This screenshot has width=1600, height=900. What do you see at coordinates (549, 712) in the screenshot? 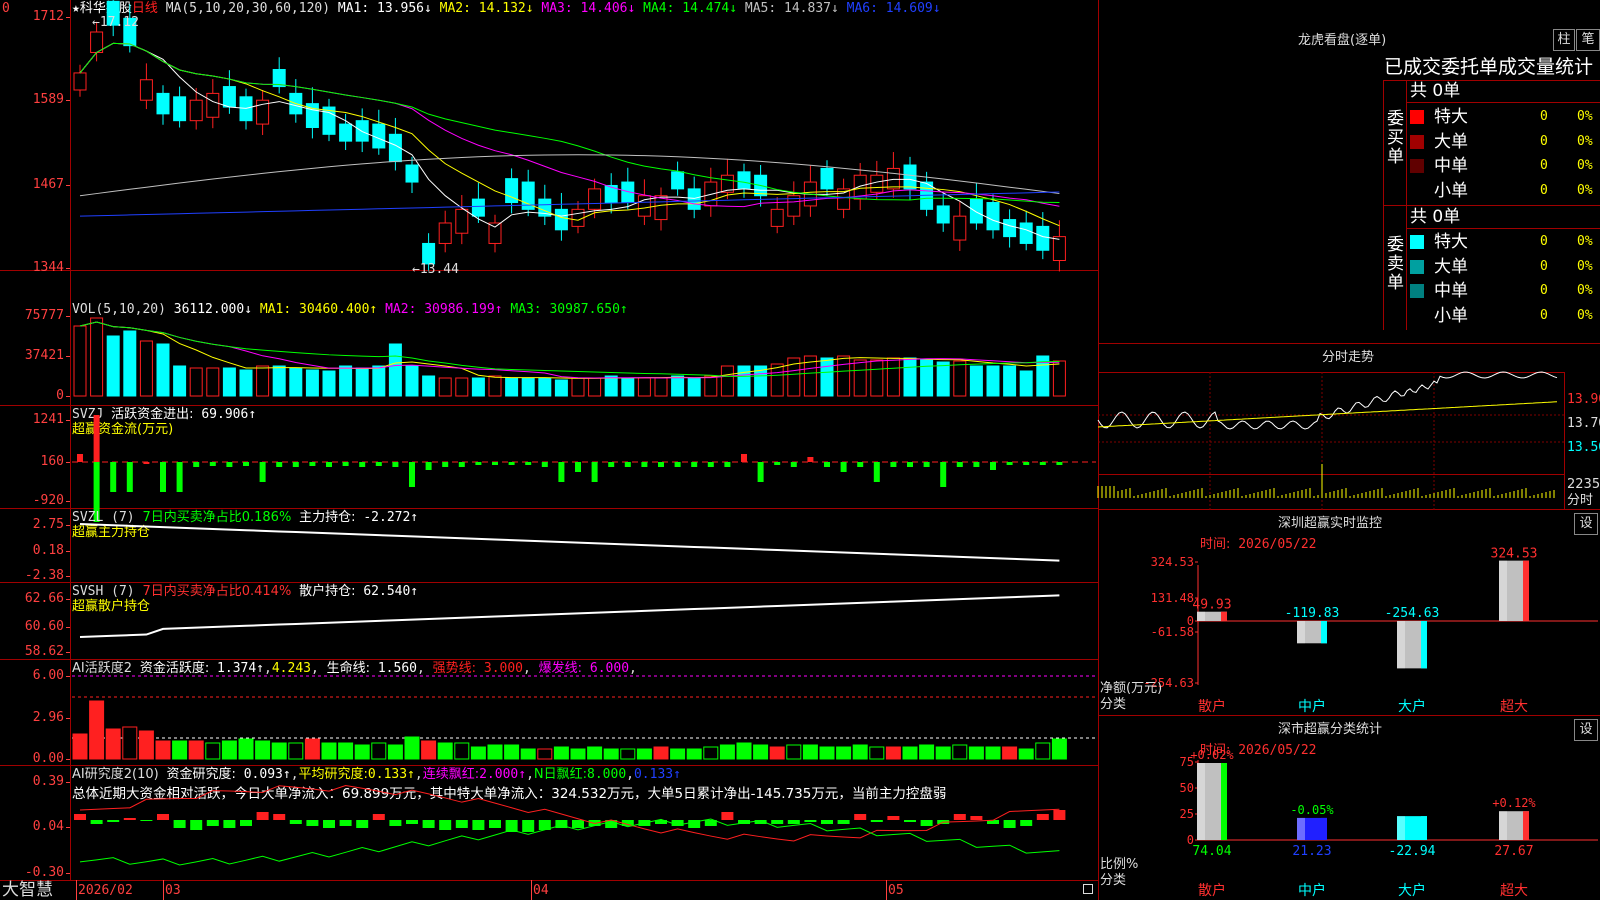
I see `ai-active-chart` at bounding box center [549, 712].